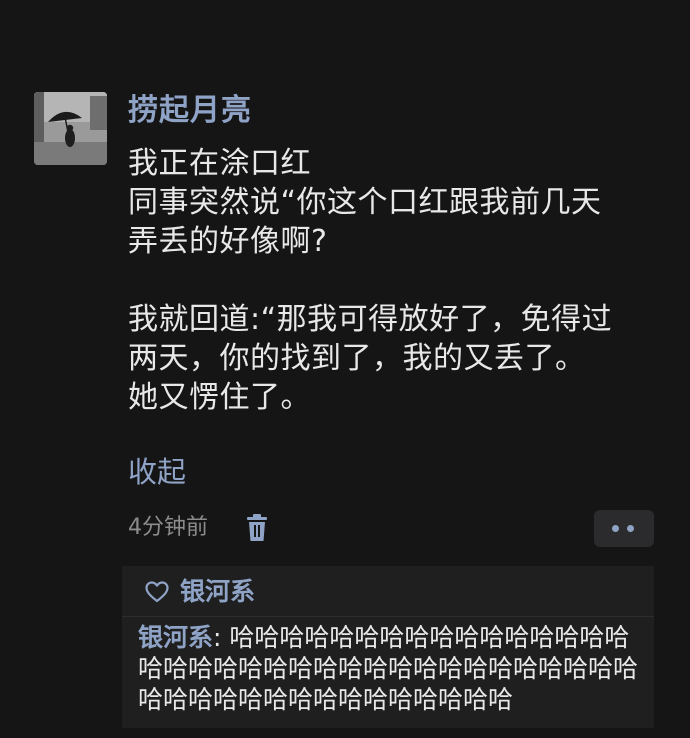 Image resolution: width=690 pixels, height=738 pixels. Describe the element at coordinates (257, 528) in the screenshot. I see `trash-icon` at that location.